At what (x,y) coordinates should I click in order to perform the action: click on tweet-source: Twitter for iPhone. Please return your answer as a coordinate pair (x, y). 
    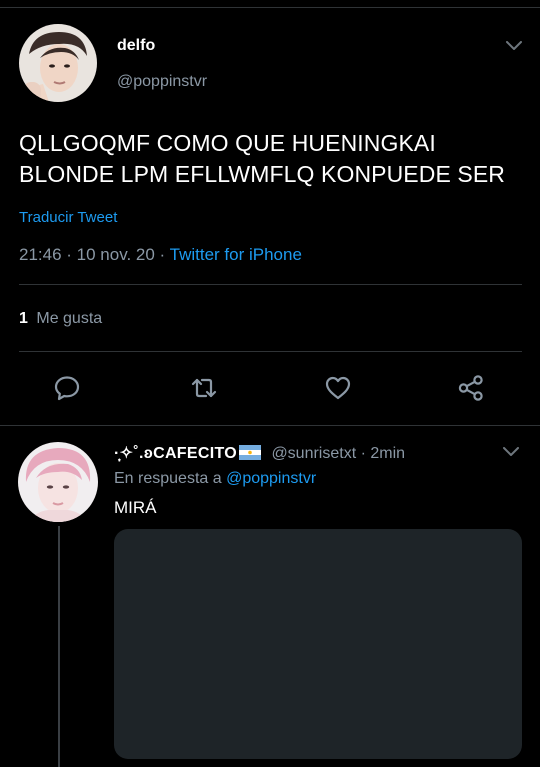
    Looking at the image, I should click on (236, 254).